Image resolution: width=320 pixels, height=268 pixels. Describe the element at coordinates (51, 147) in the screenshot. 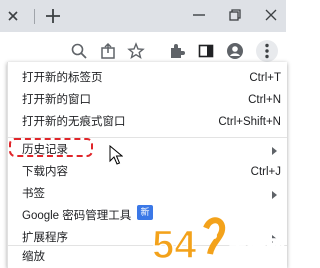

I see `history-highlight-box` at that location.